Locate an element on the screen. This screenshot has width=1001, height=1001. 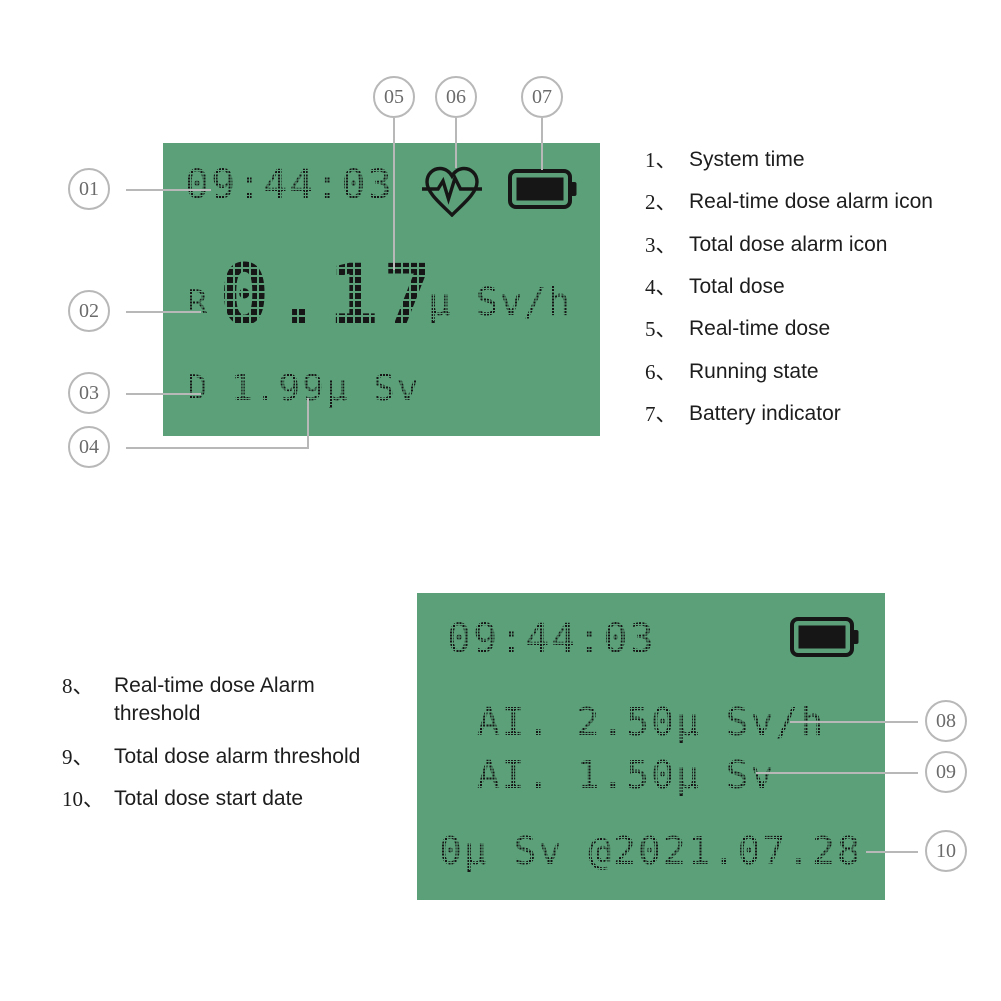
legend-item-3-label: Total dose alarm icon is located at coordinates (788, 244).